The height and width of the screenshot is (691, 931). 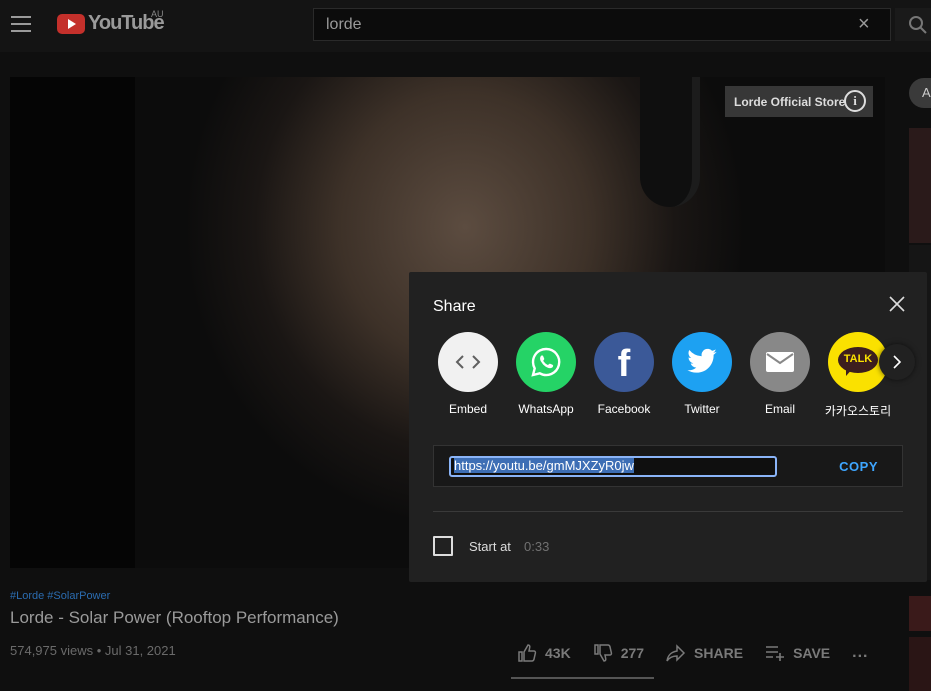 What do you see at coordinates (790, 101) in the screenshot?
I see `store-badge-label: Lorde Official Store` at bounding box center [790, 101].